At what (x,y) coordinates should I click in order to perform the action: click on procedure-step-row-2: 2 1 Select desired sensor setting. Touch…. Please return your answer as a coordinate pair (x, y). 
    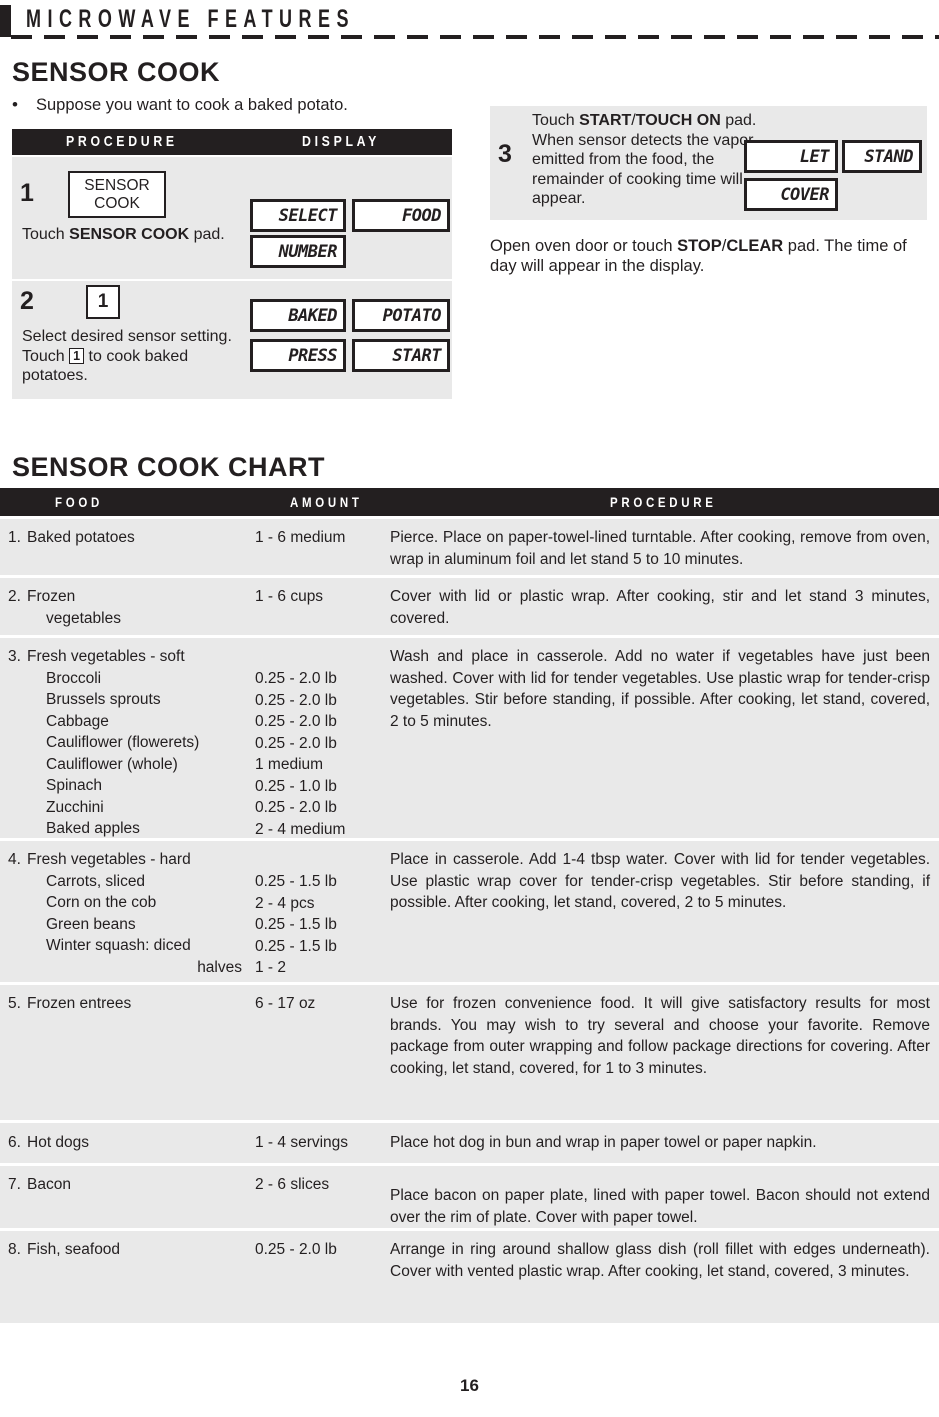
    Looking at the image, I should click on (232, 340).